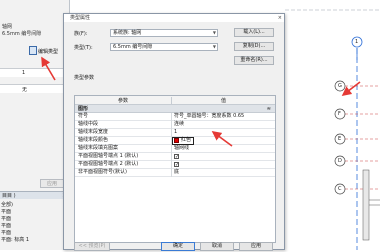  Describe the element at coordinates (9, 196) in the screenshot. I see `project-browser-title: 目目 )` at that location.